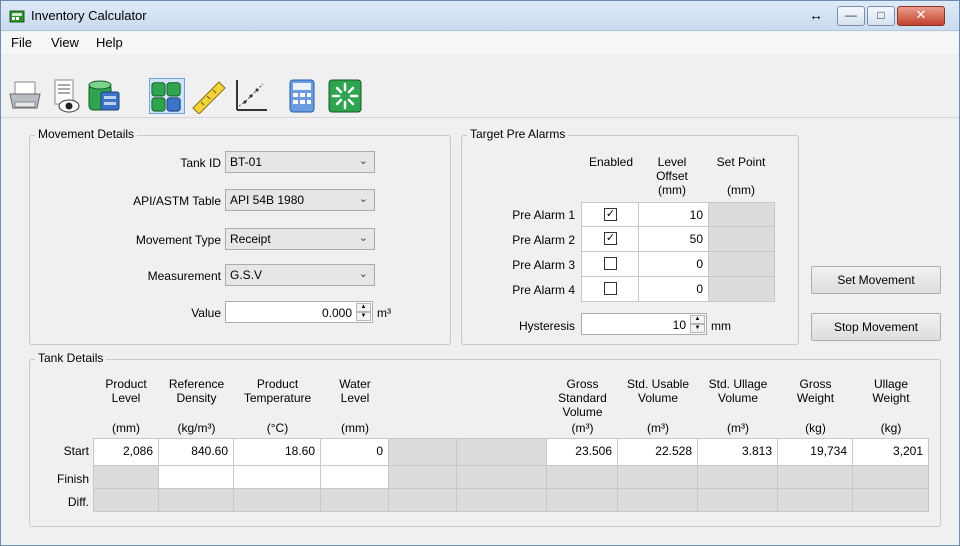 The height and width of the screenshot is (546, 960). Describe the element at coordinates (644, 324) in the screenshot. I see `hysteresis-spinner: 10 ▲ ▼` at that location.